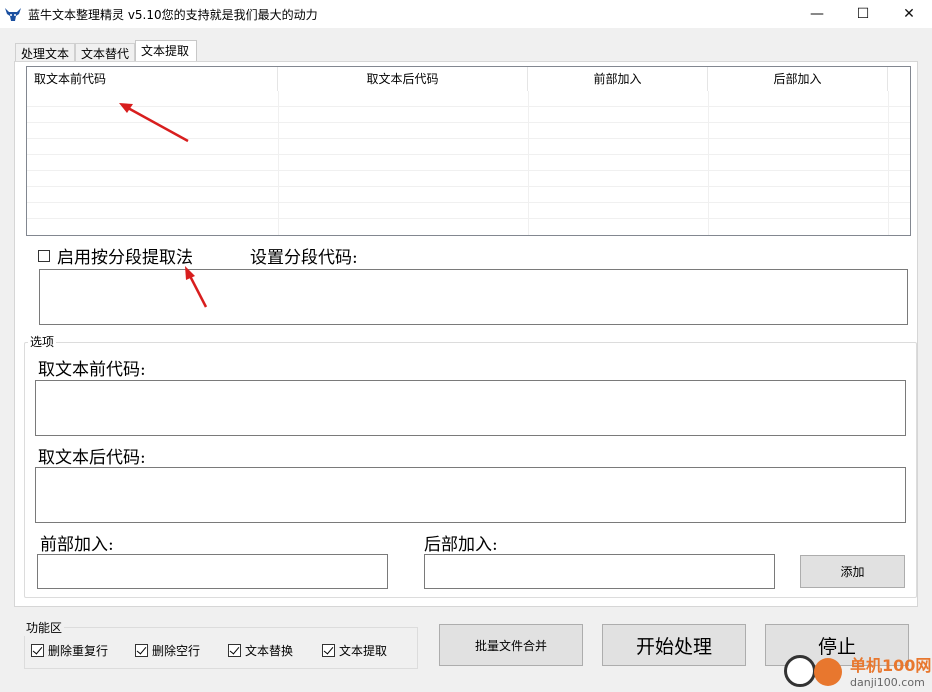 Image resolution: width=932 pixels, height=692 pixels. Describe the element at coordinates (166, 51) in the screenshot. I see `tab-text-extract: 文本提取` at that location.